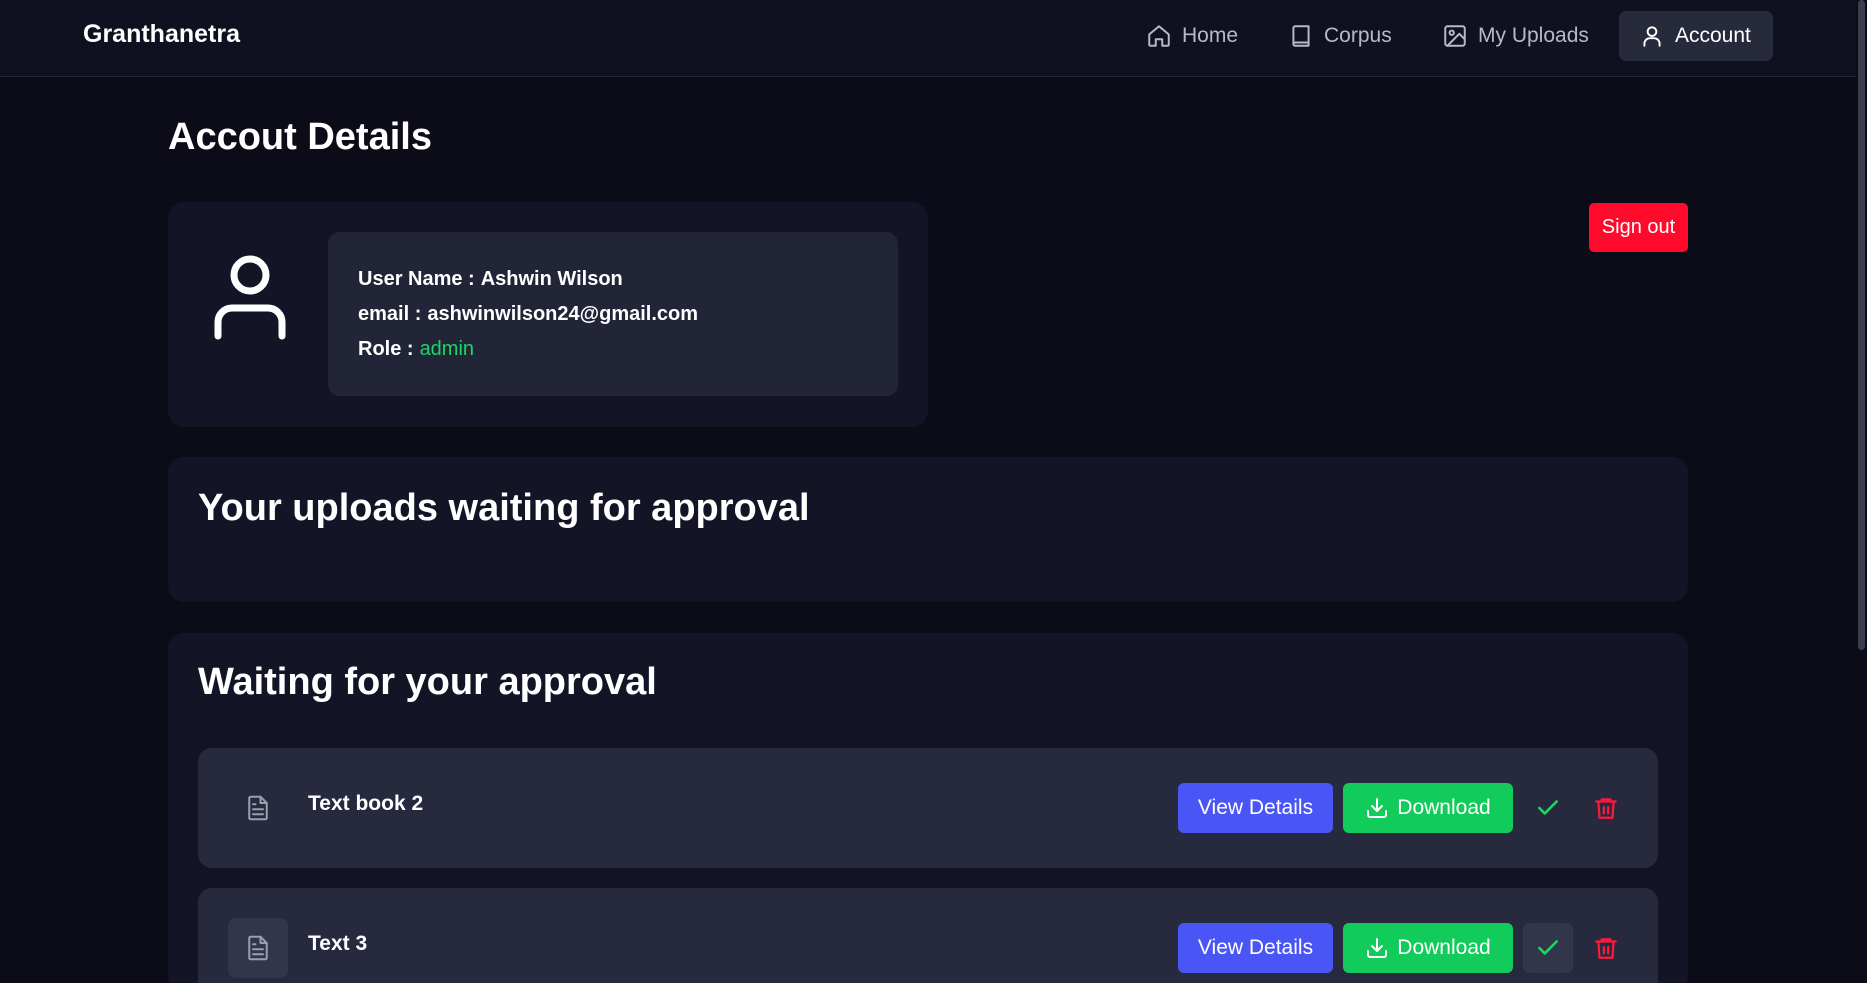 The width and height of the screenshot is (1867, 983). Describe the element at coordinates (416, 279) in the screenshot. I see `username-label: User Name :` at that location.